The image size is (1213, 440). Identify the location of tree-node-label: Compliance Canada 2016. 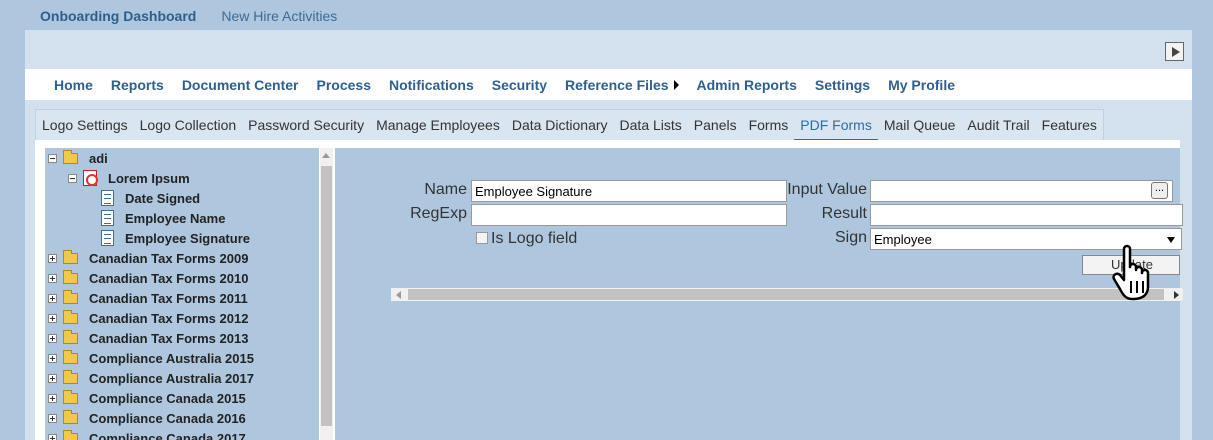
(167, 418).